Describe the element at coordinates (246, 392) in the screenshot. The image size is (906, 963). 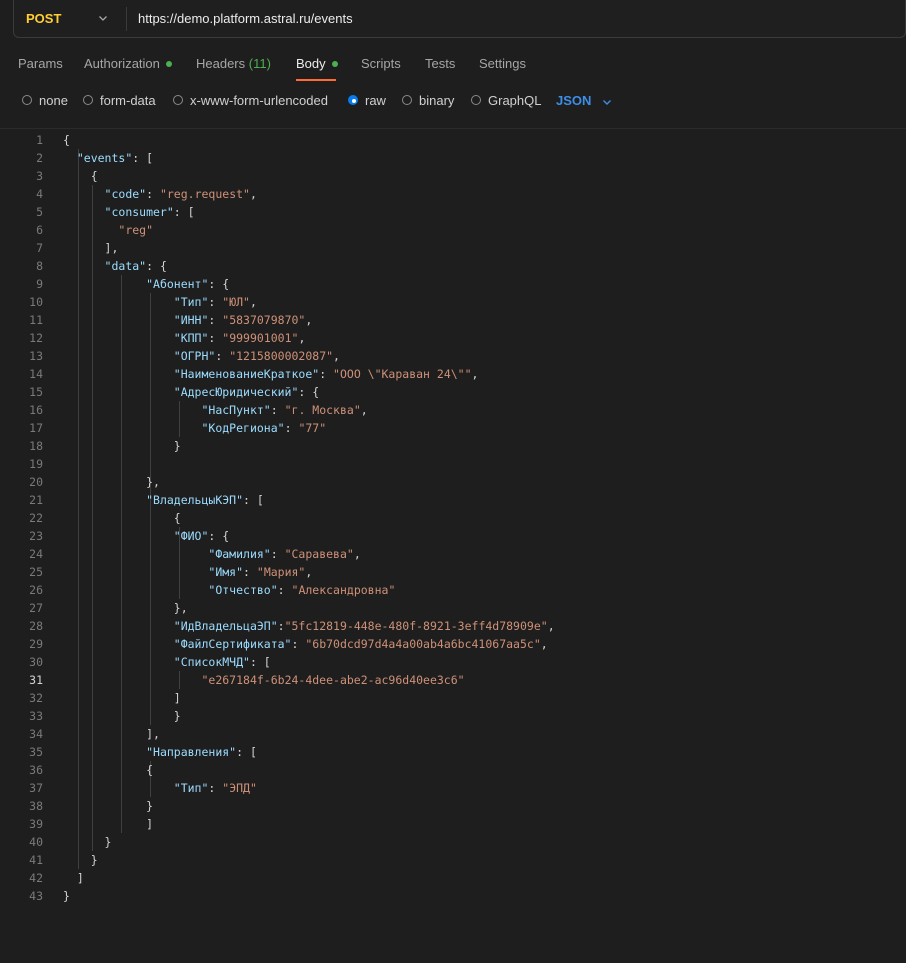
I see `code-text: "АдресЮридический": {` at that location.